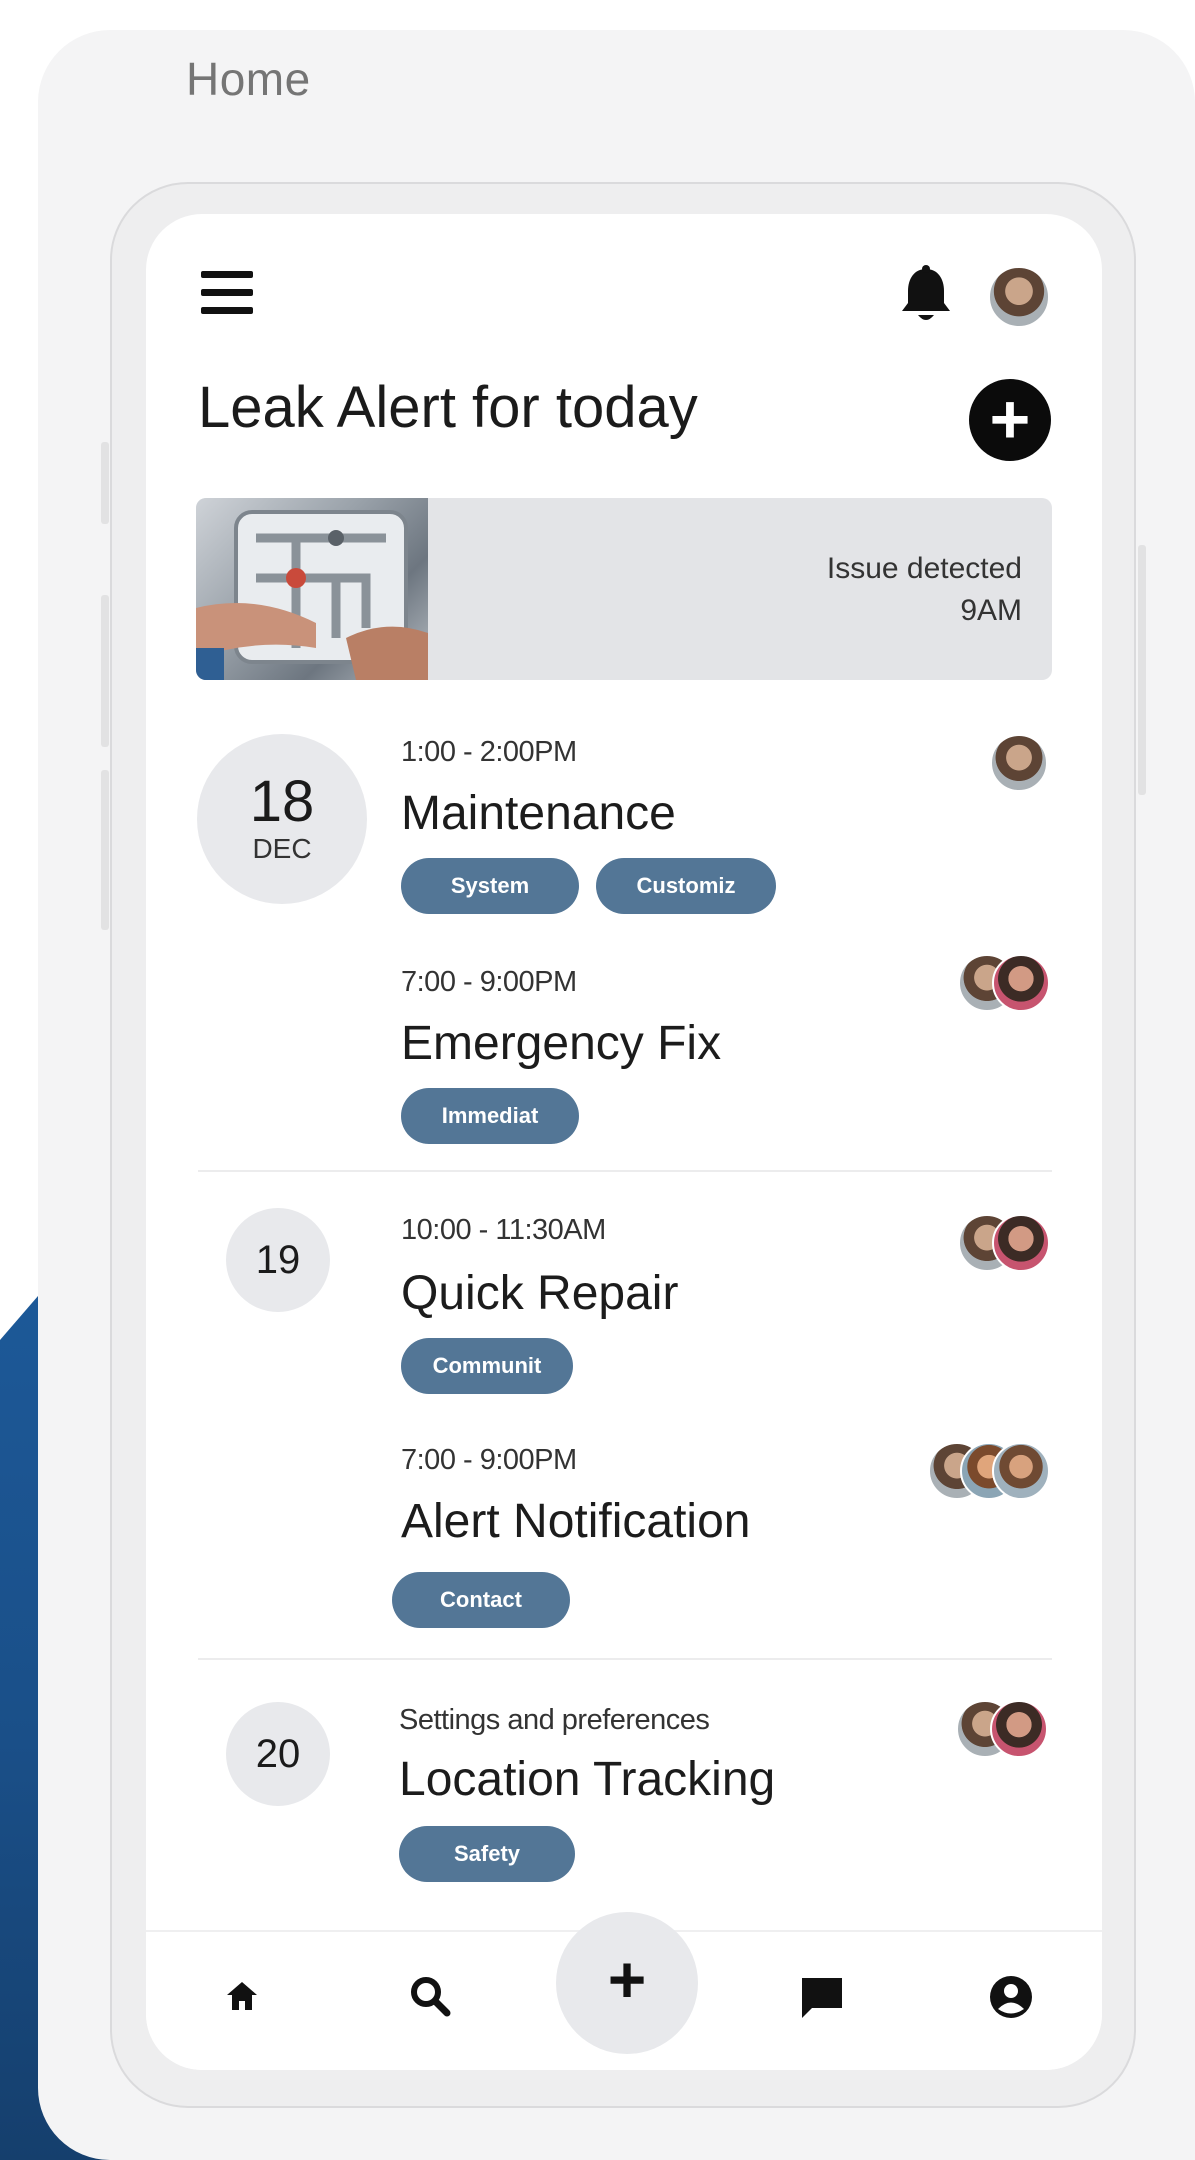 The height and width of the screenshot is (2160, 1195). I want to click on alert-time: 9AM, so click(991, 610).